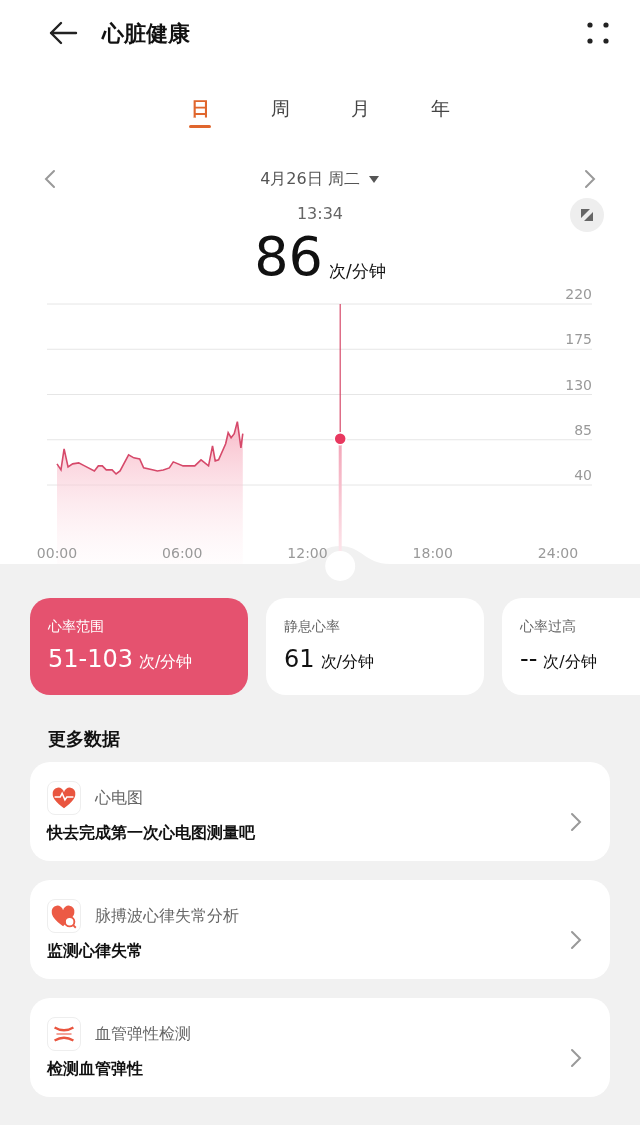 Image resolution: width=640 pixels, height=1125 pixels. What do you see at coordinates (598, 33) in the screenshot?
I see `more-icon` at bounding box center [598, 33].